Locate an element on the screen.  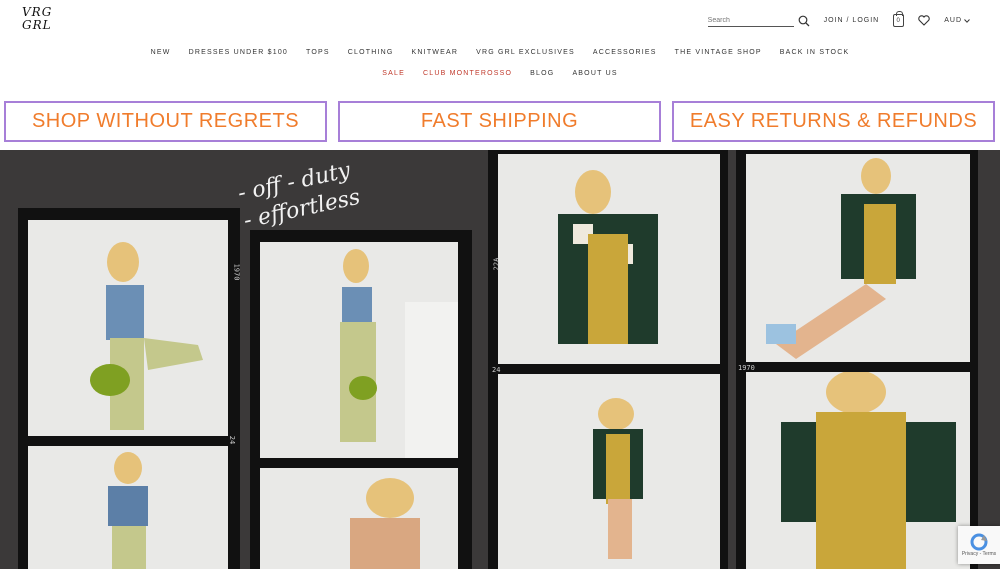
nav-tops: TOPS is located at coordinates (318, 52).